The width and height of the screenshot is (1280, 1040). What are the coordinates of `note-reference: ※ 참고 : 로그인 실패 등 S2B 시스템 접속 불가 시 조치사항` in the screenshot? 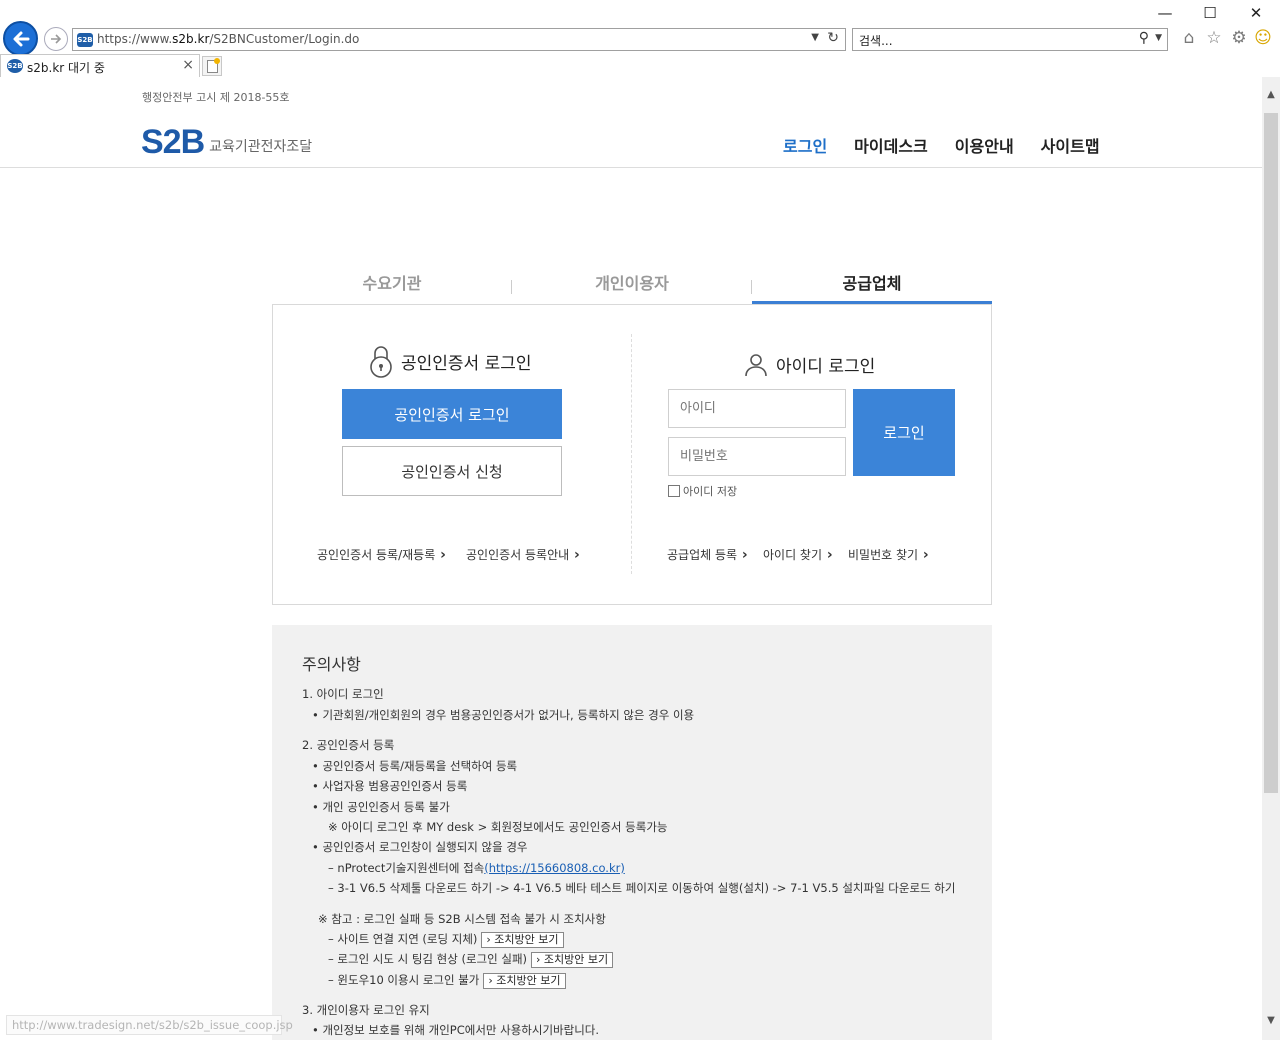 It's located at (462, 919).